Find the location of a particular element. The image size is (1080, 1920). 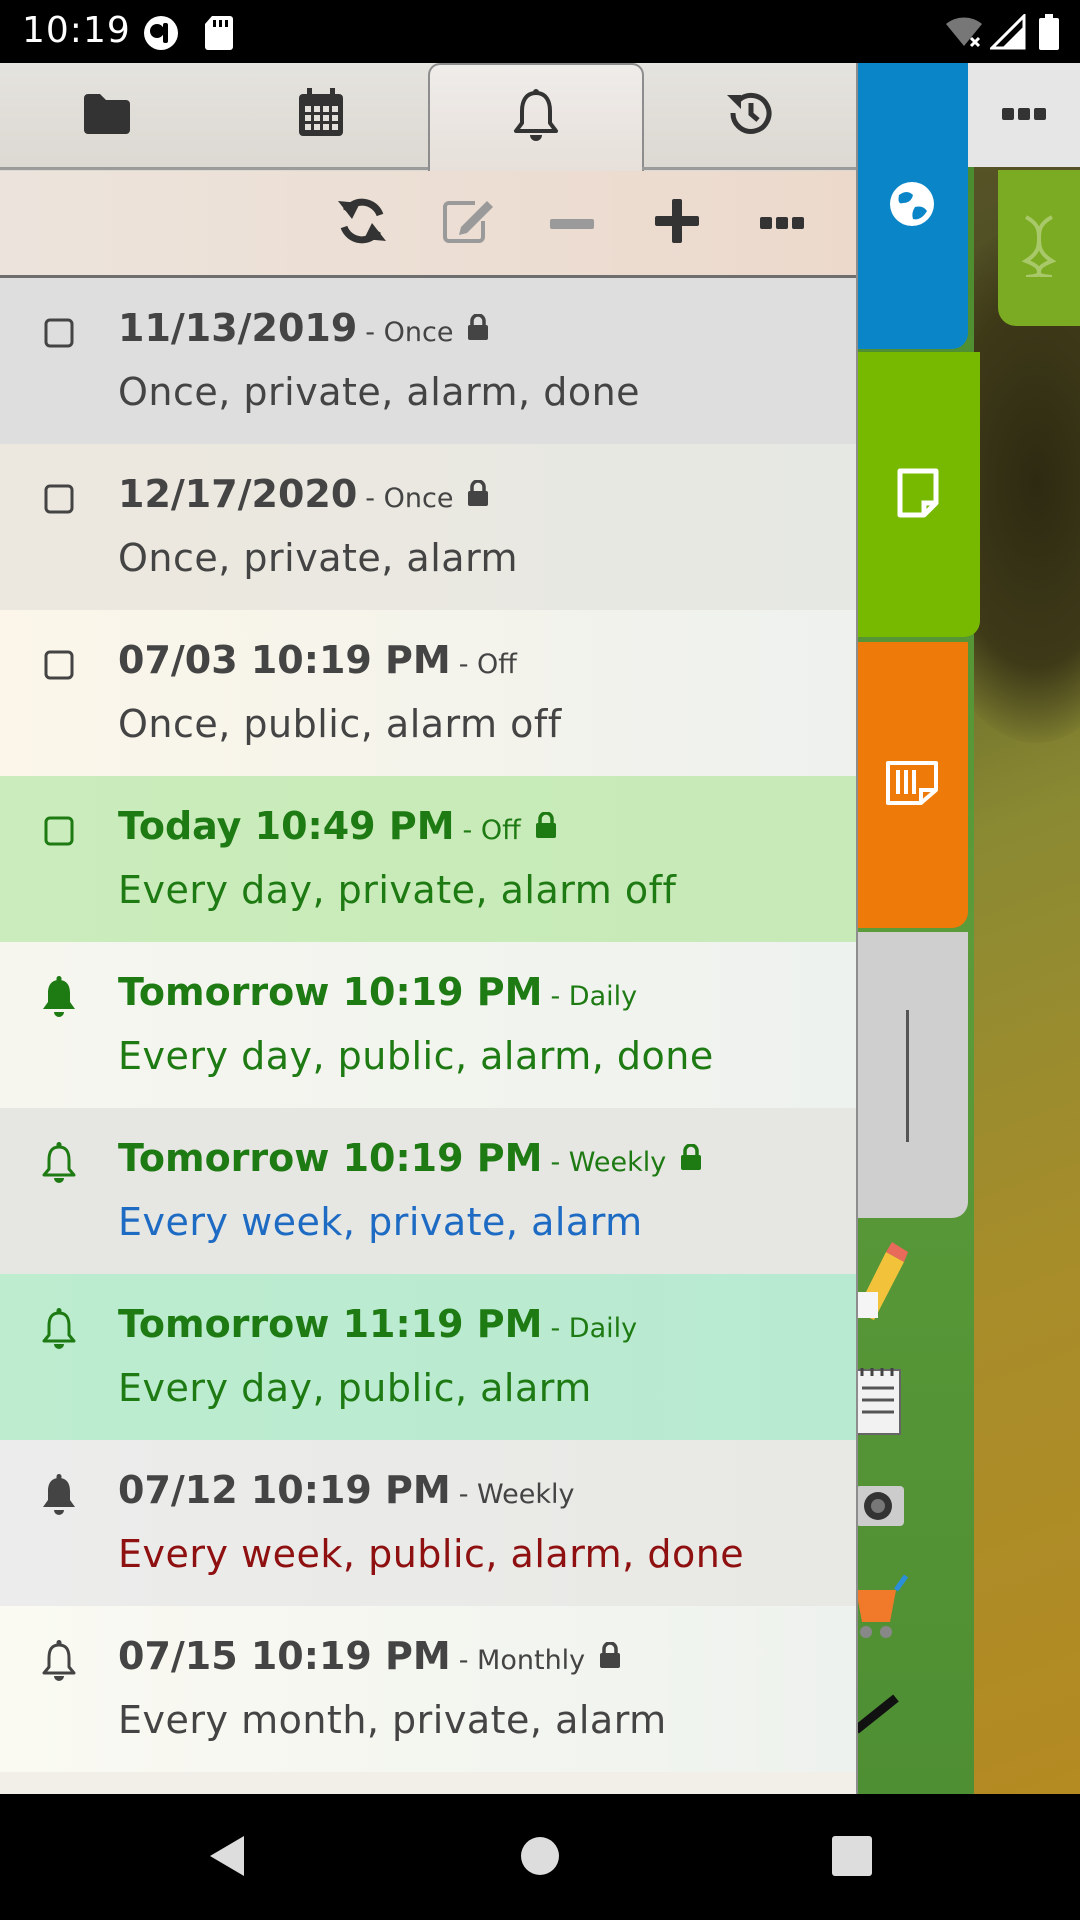

item-description: Every day, public, alarm is located at coordinates (355, 1388).